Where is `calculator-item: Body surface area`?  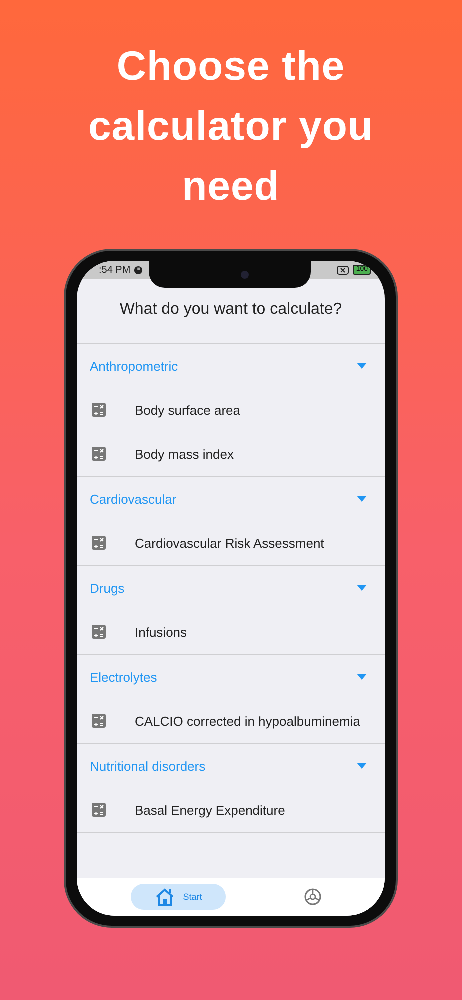
calculator-item: Body surface area is located at coordinates (231, 410).